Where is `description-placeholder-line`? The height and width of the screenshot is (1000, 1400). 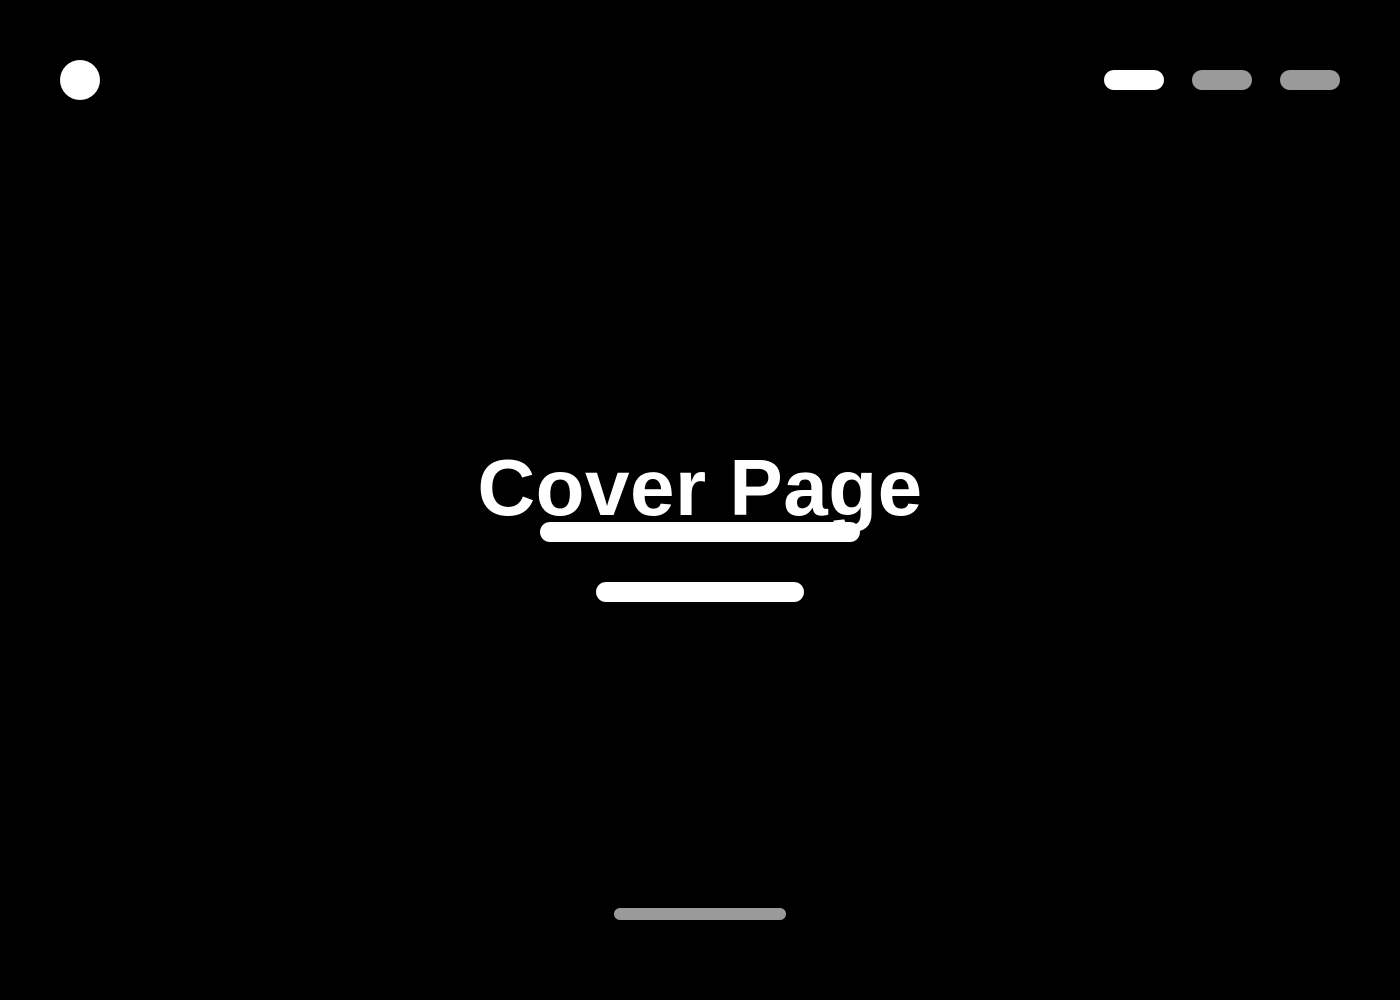
description-placeholder-line is located at coordinates (700, 592).